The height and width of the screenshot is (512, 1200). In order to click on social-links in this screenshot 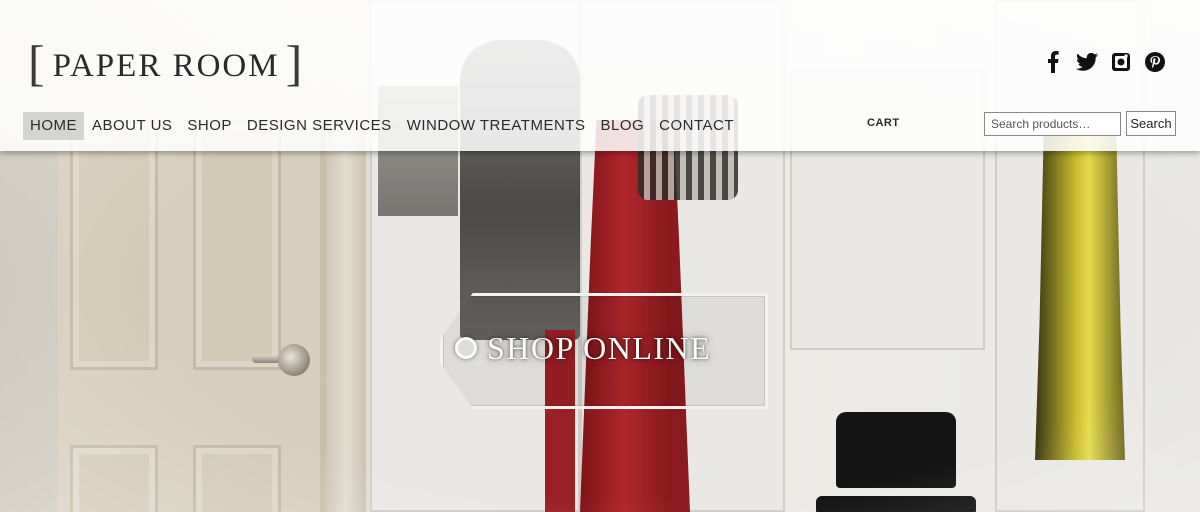, I will do `click(1104, 62)`.